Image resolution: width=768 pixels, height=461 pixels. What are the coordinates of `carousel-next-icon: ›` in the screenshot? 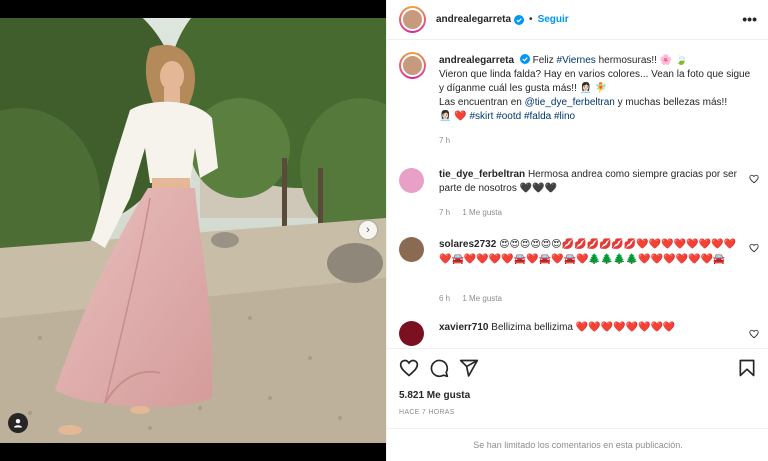 It's located at (368, 230).